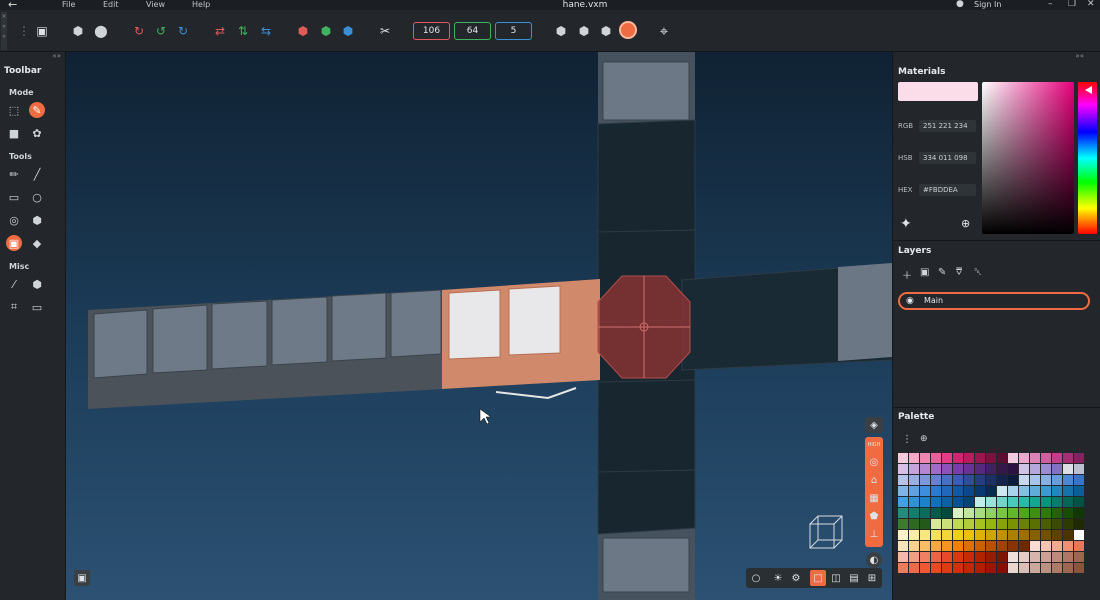 The image size is (1100, 600). Describe the element at coordinates (874, 560) in the screenshot. I see `globe-icon: ◐` at that location.